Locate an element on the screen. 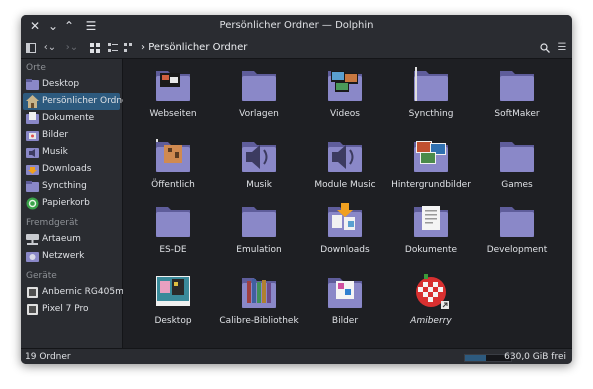 This screenshot has width=593, height=389. file-name: Hintergrundbilder is located at coordinates (431, 185).